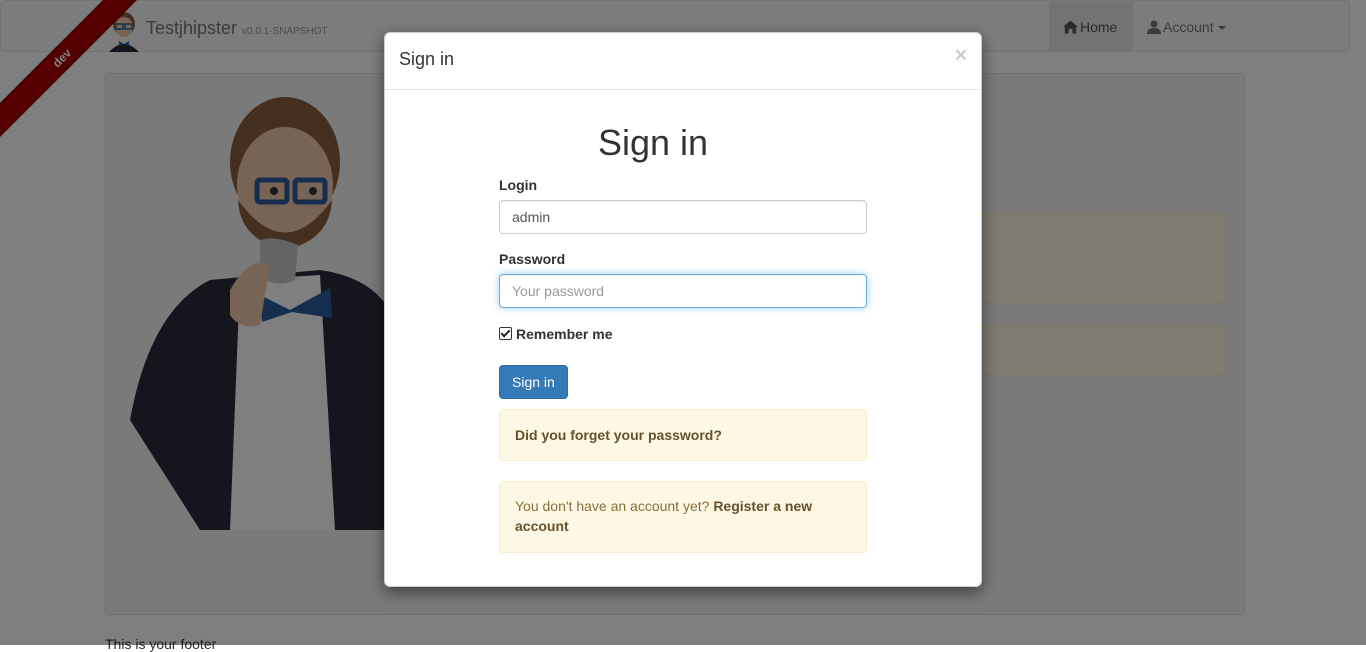  I want to click on close-icon: ×, so click(961, 56).